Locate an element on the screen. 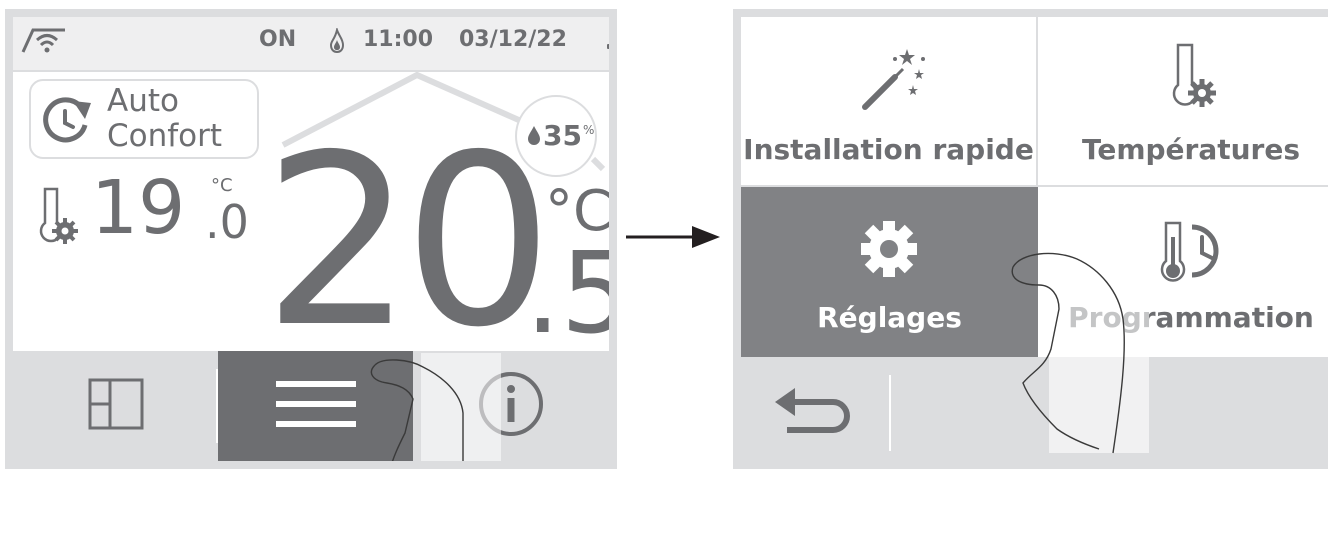  tile-label-temperatures: Températures is located at coordinates (1191, 149).